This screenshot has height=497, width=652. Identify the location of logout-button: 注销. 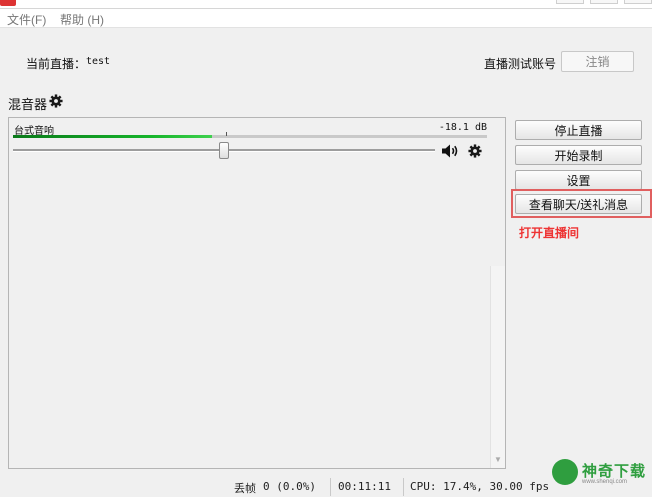
(597, 61).